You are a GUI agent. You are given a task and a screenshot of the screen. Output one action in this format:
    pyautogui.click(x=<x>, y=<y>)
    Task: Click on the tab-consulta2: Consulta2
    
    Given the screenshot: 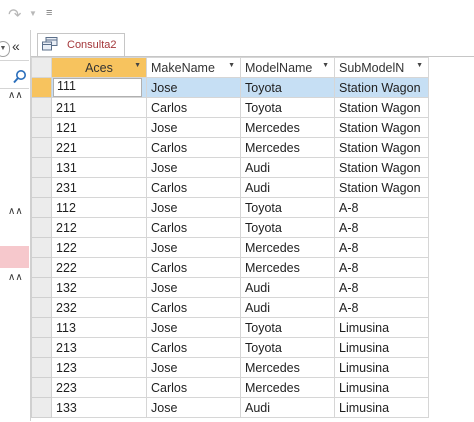 What is the action you would take?
    pyautogui.click(x=81, y=45)
    